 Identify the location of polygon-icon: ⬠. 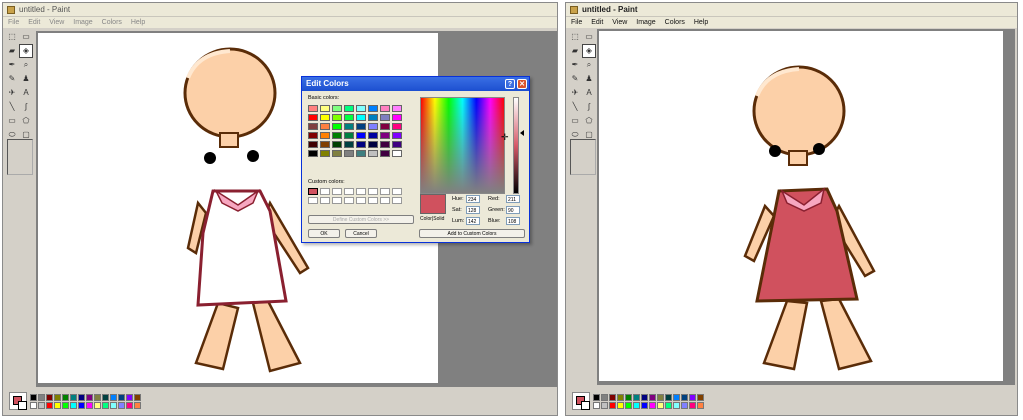
(26, 121).